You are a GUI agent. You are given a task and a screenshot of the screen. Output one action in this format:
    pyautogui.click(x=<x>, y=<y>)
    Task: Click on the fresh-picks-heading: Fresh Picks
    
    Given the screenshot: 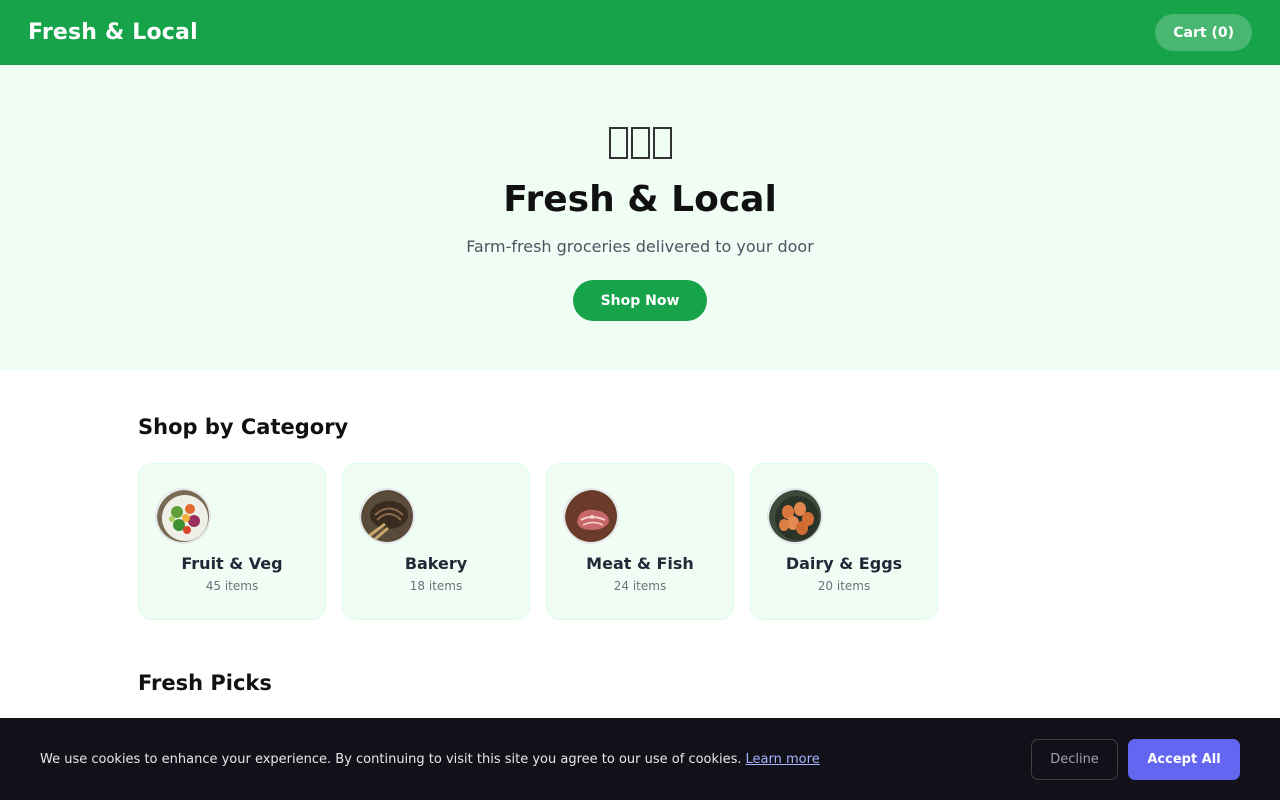 What is the action you would take?
    pyautogui.click(x=205, y=683)
    